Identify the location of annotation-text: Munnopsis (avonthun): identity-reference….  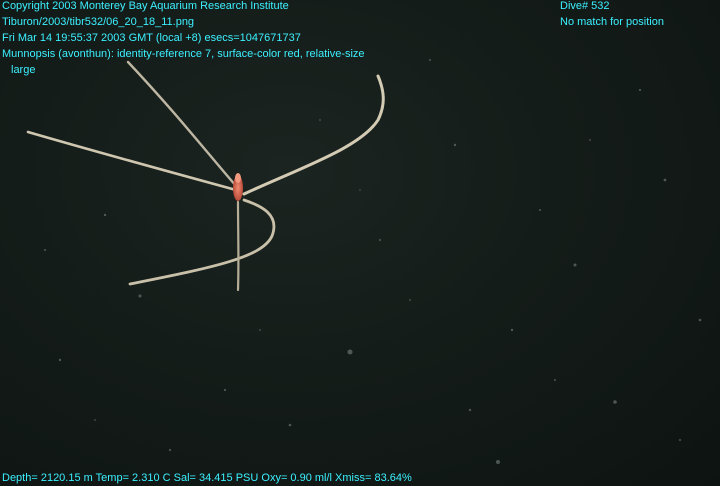
(183, 54).